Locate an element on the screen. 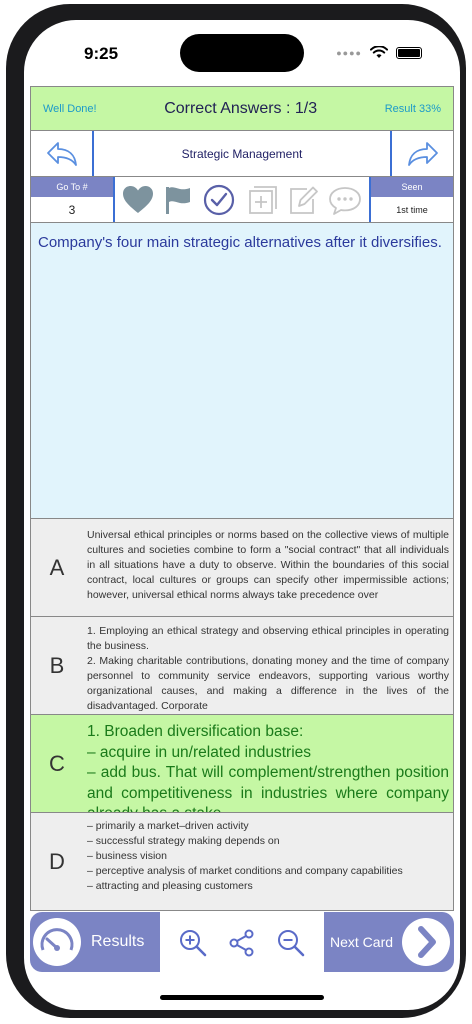 This screenshot has height=1024, width=472. card-tools is located at coordinates (242, 199).